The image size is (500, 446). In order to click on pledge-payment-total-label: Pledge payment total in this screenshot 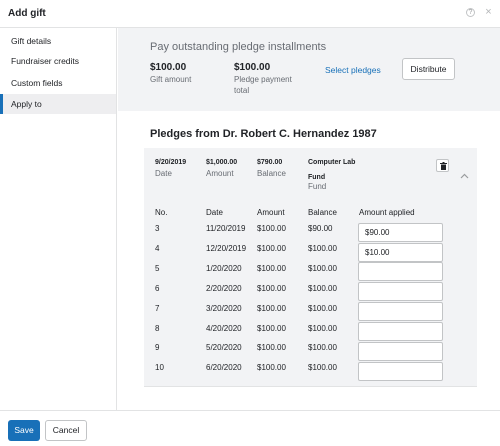, I will do `click(263, 85)`.